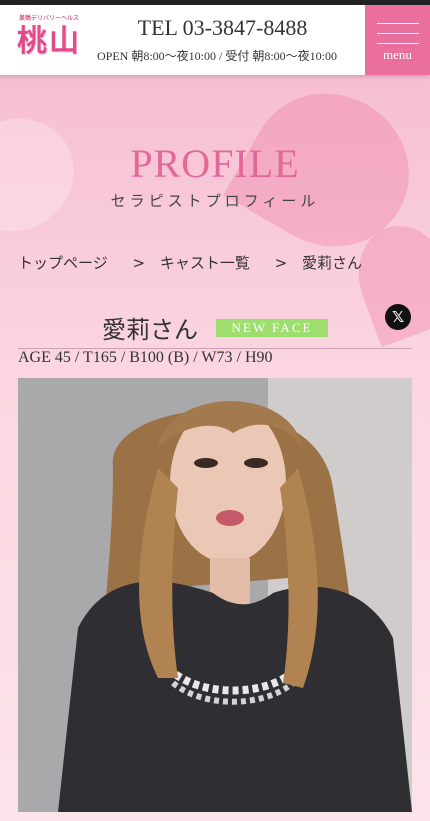 This screenshot has width=430, height=821. What do you see at coordinates (272, 328) in the screenshot?
I see `new-face-badge: NEW FACE` at bounding box center [272, 328].